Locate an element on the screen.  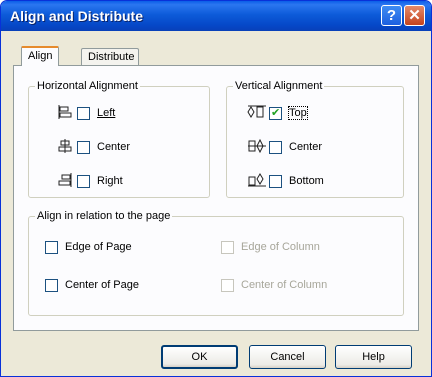
edge-of-column-checkbox is located at coordinates (227, 247).